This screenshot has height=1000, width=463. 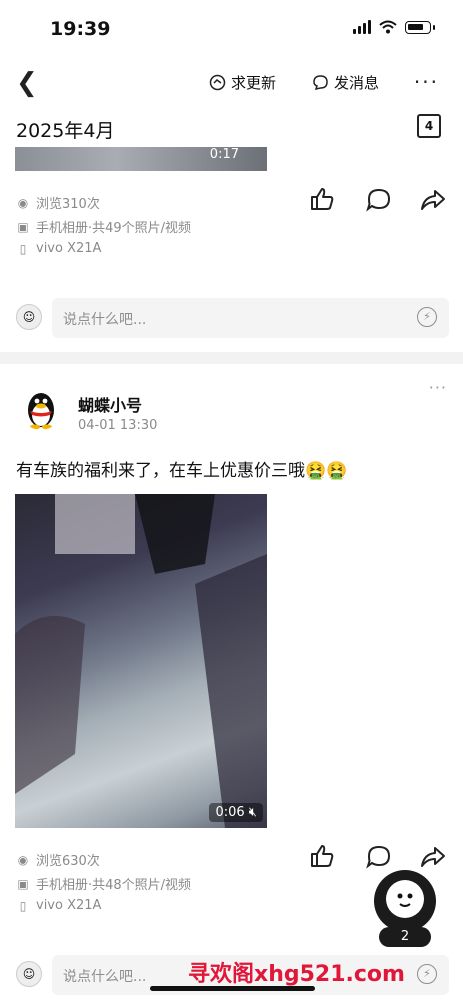 I want to click on mute-icon: 🔇︎, so click(x=253, y=812).